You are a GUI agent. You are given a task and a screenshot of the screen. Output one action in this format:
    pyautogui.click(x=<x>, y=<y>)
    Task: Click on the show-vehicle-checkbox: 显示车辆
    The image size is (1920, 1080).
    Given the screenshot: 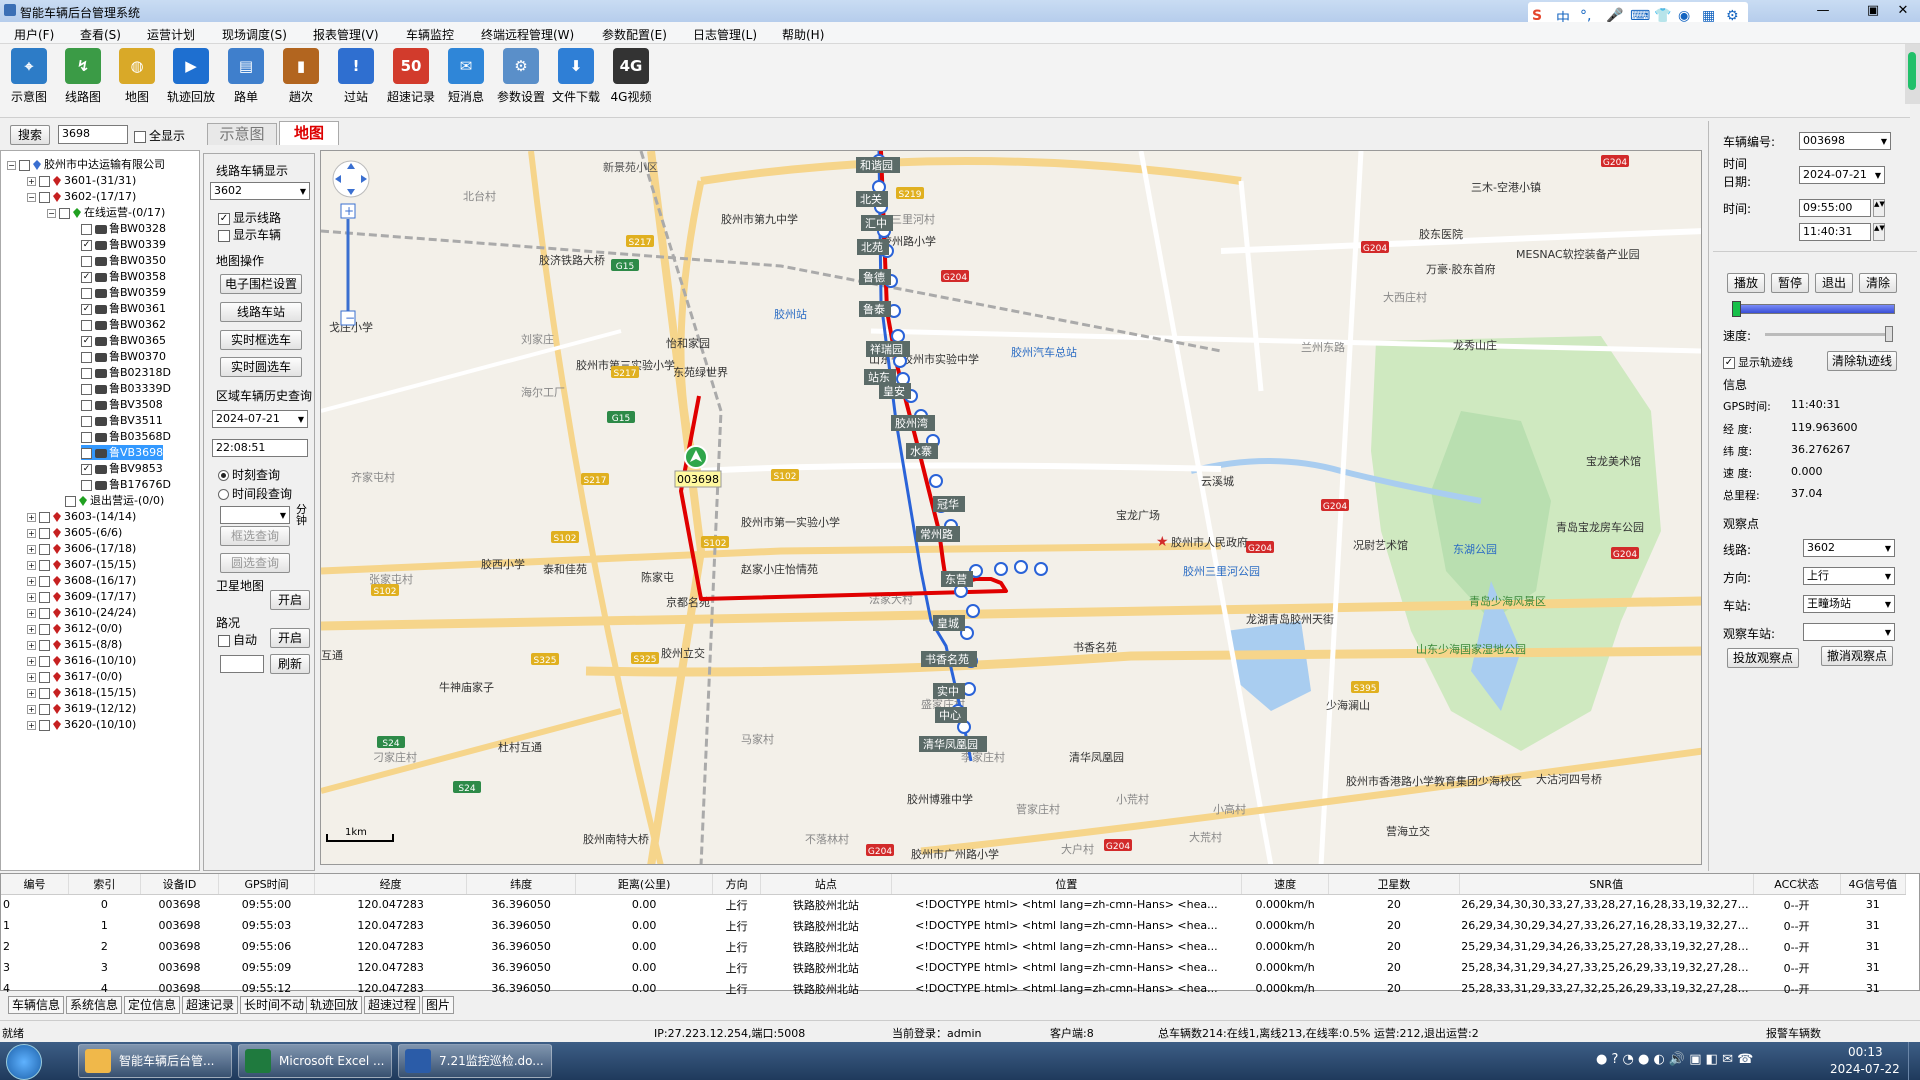 What is the action you would take?
    pyautogui.click(x=249, y=234)
    